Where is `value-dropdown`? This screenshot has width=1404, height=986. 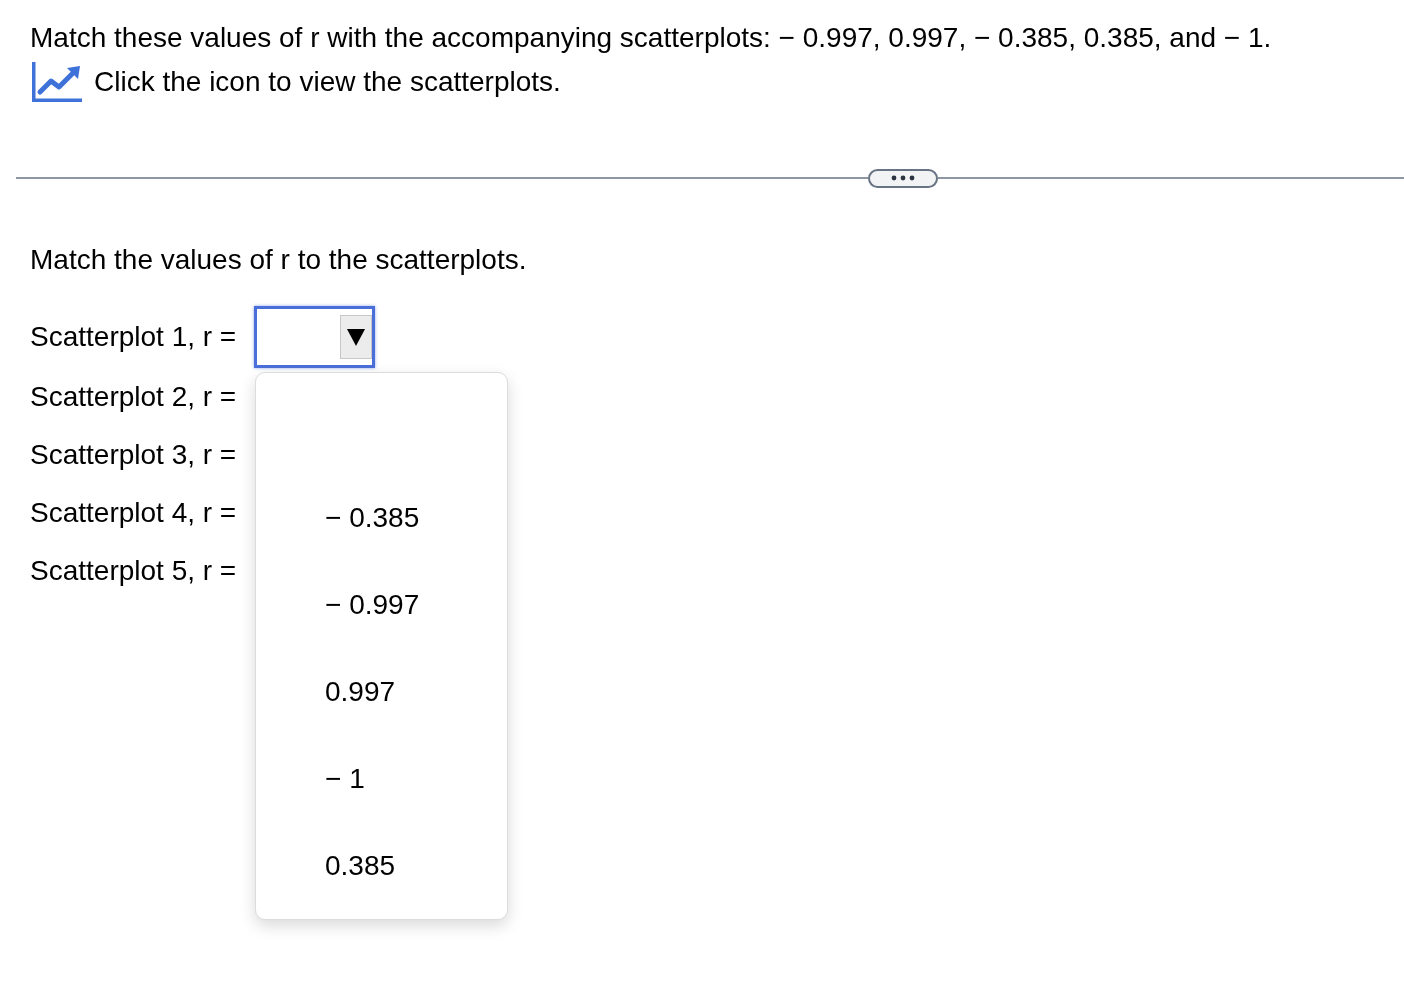
value-dropdown is located at coordinates (314, 337).